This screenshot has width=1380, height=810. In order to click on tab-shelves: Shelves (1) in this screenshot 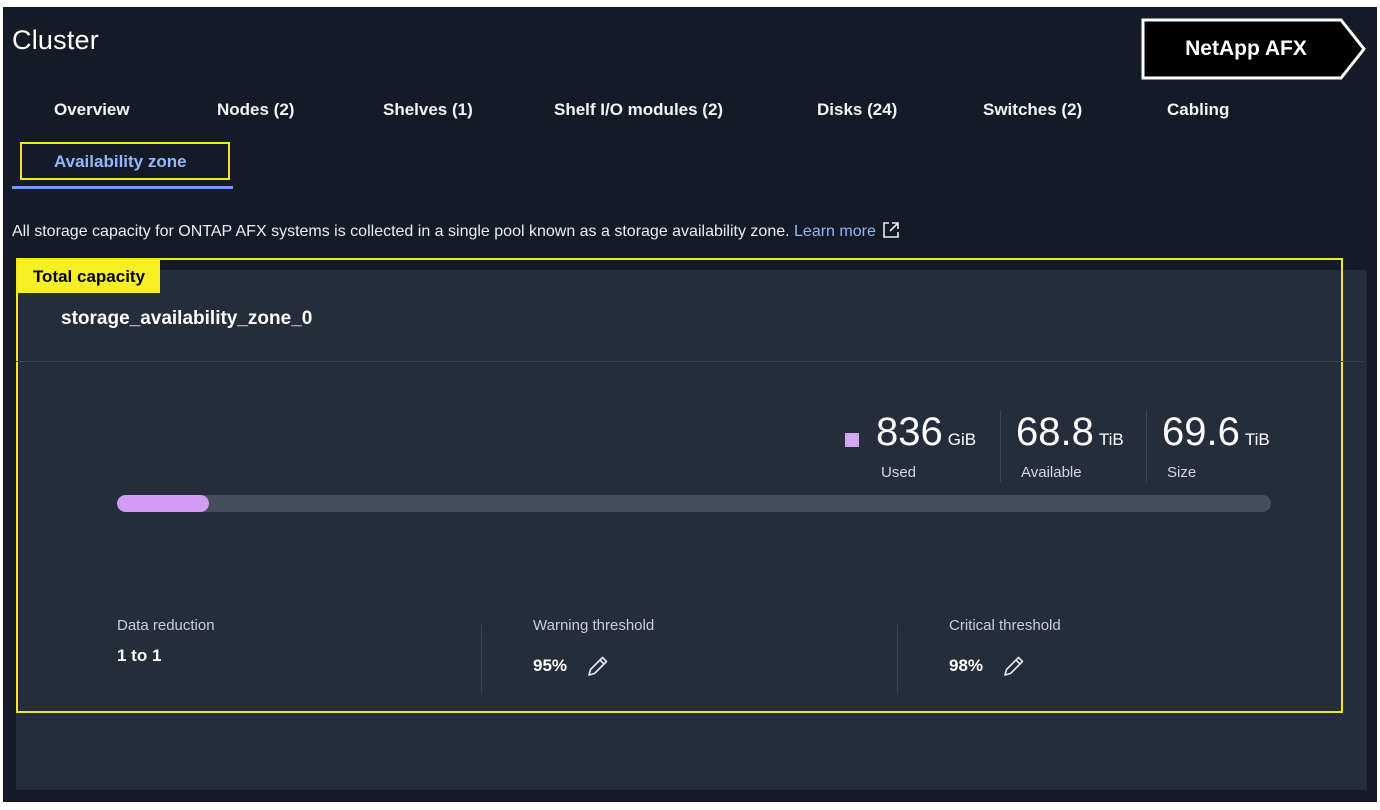, I will do `click(428, 110)`.